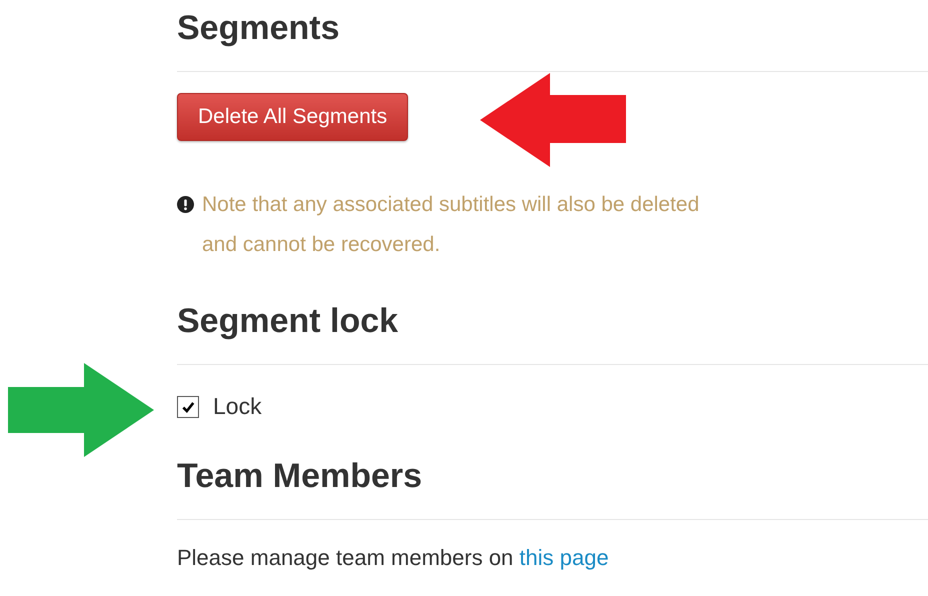 The width and height of the screenshot is (928, 596). I want to click on this-page-link: this page, so click(564, 557).